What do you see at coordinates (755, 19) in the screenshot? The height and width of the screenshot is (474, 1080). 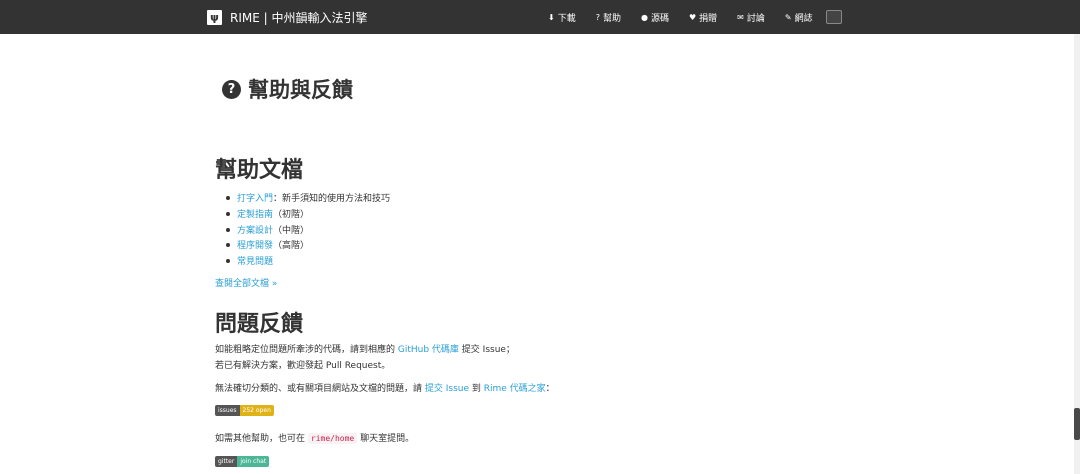 I see `nav-discuss-label: 討論` at bounding box center [755, 19].